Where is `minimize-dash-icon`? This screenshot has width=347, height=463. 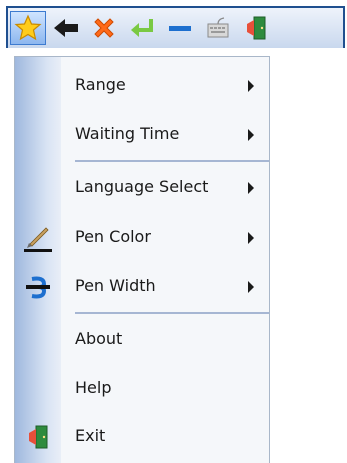 minimize-dash-icon is located at coordinates (180, 28).